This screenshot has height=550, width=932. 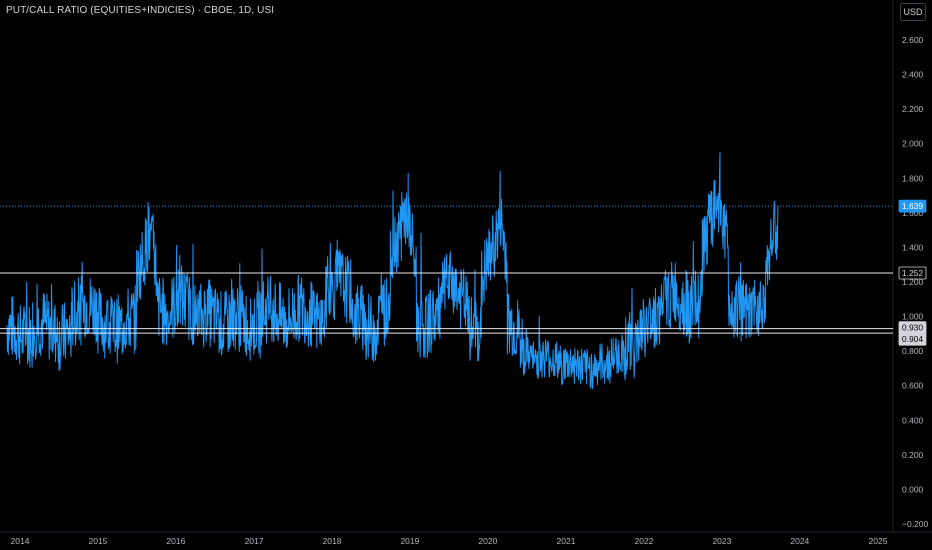 I want to click on price-tag-label: 0.904, so click(x=913, y=339).